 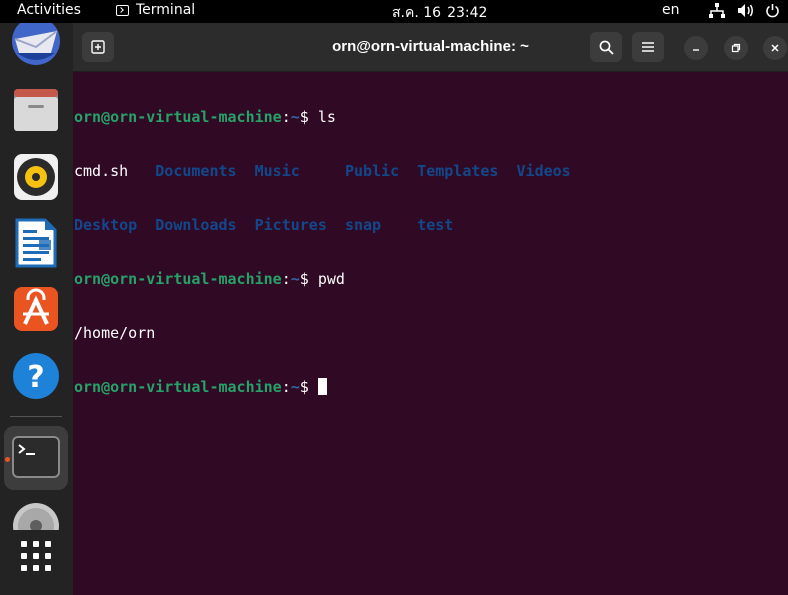 What do you see at coordinates (772, 12) in the screenshot?
I see `power-icon` at bounding box center [772, 12].